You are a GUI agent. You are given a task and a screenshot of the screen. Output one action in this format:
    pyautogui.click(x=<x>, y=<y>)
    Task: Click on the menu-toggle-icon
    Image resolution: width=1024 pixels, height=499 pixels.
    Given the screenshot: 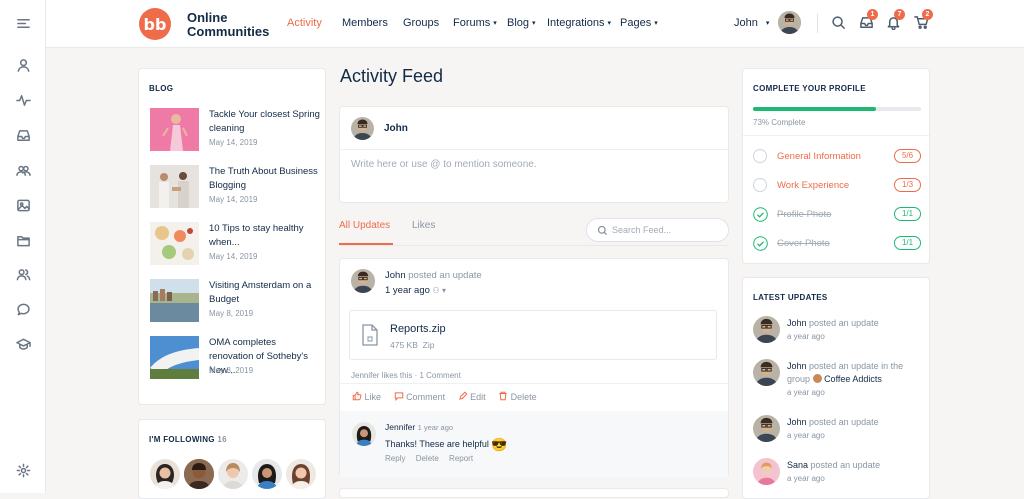 What is the action you would take?
    pyautogui.click(x=23, y=23)
    